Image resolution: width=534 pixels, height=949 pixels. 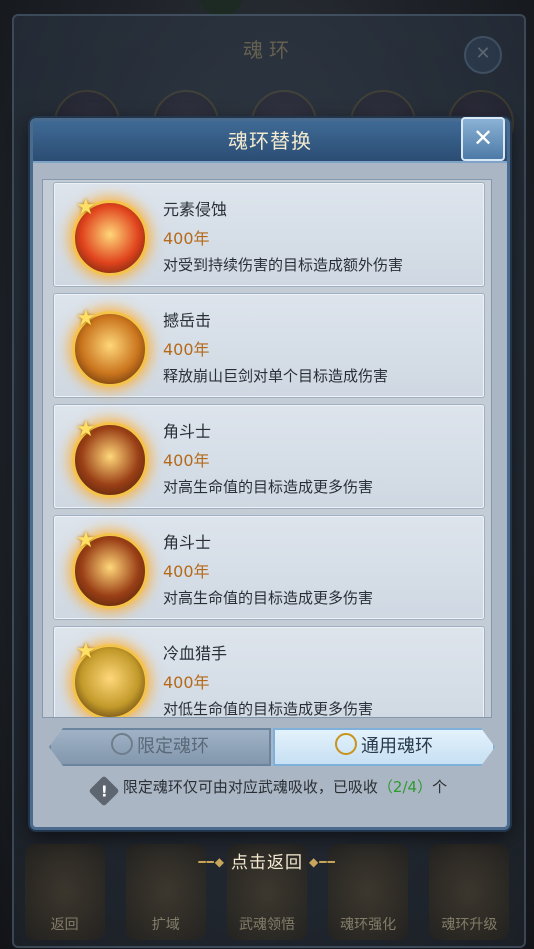 What do you see at coordinates (269, 50) in the screenshot?
I see `background-title: 魂环` at bounding box center [269, 50].